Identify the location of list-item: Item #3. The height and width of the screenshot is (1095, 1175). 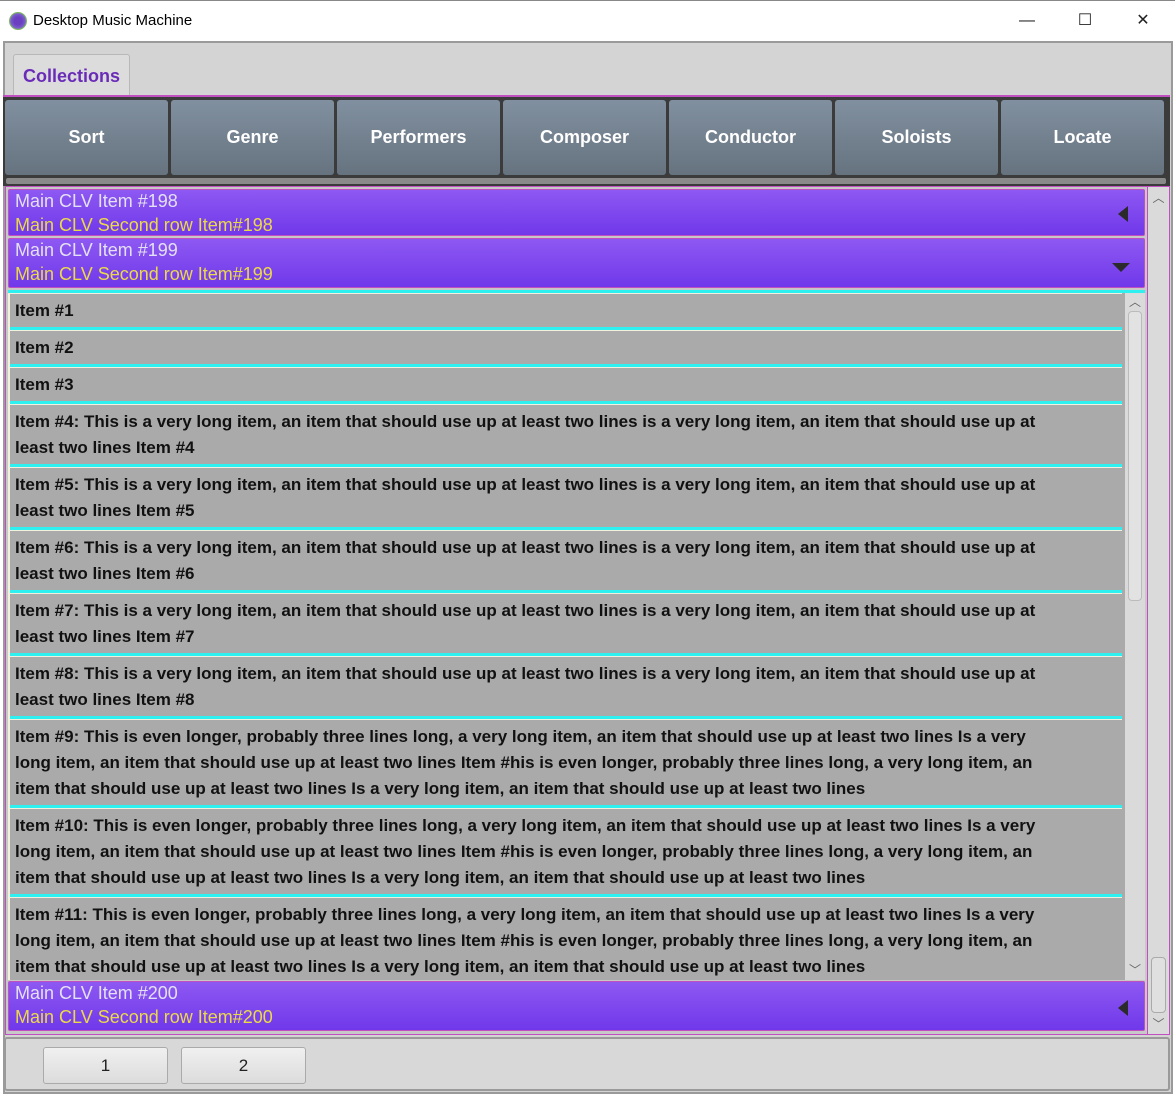
(566, 385).